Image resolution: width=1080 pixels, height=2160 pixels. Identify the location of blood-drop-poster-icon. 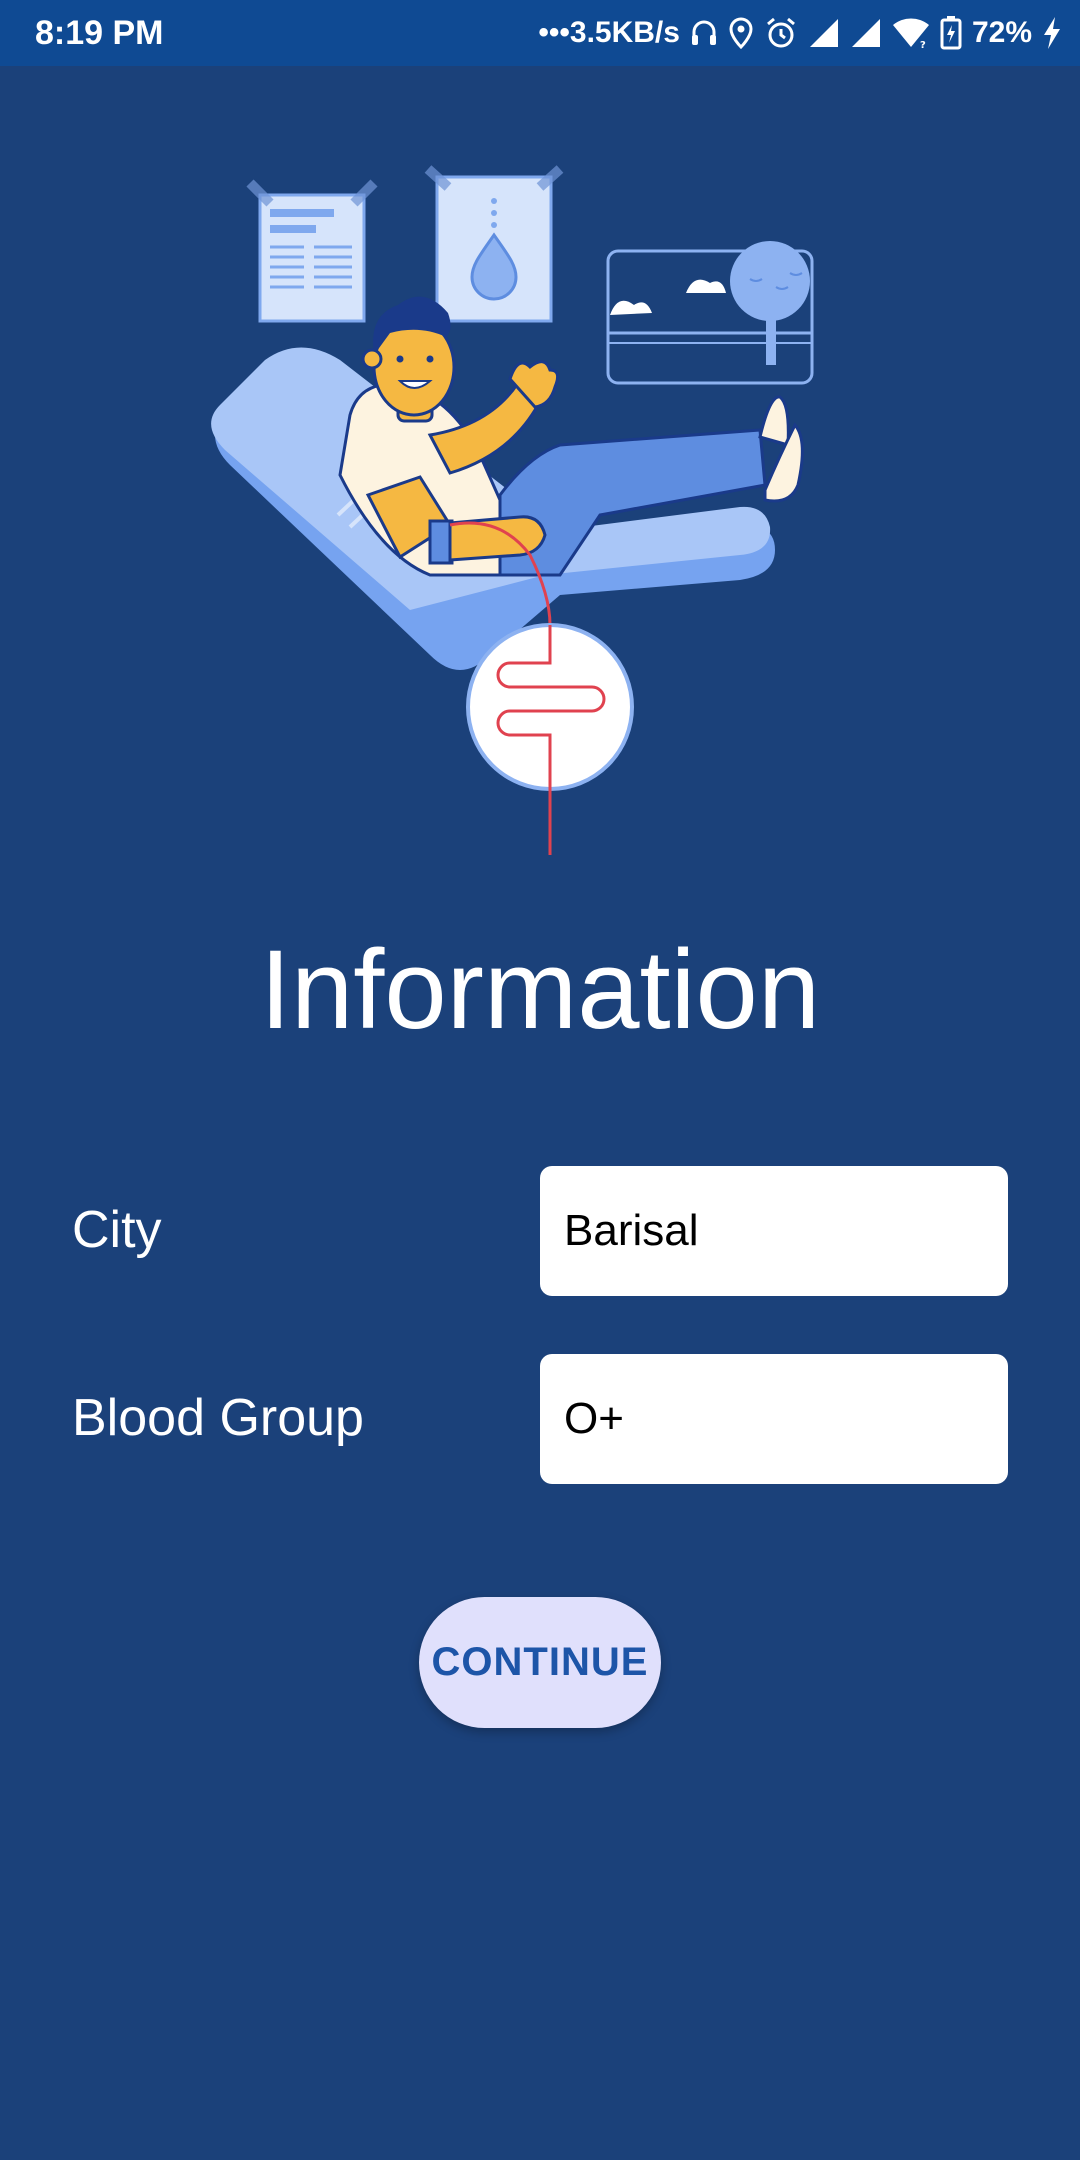
(494, 244).